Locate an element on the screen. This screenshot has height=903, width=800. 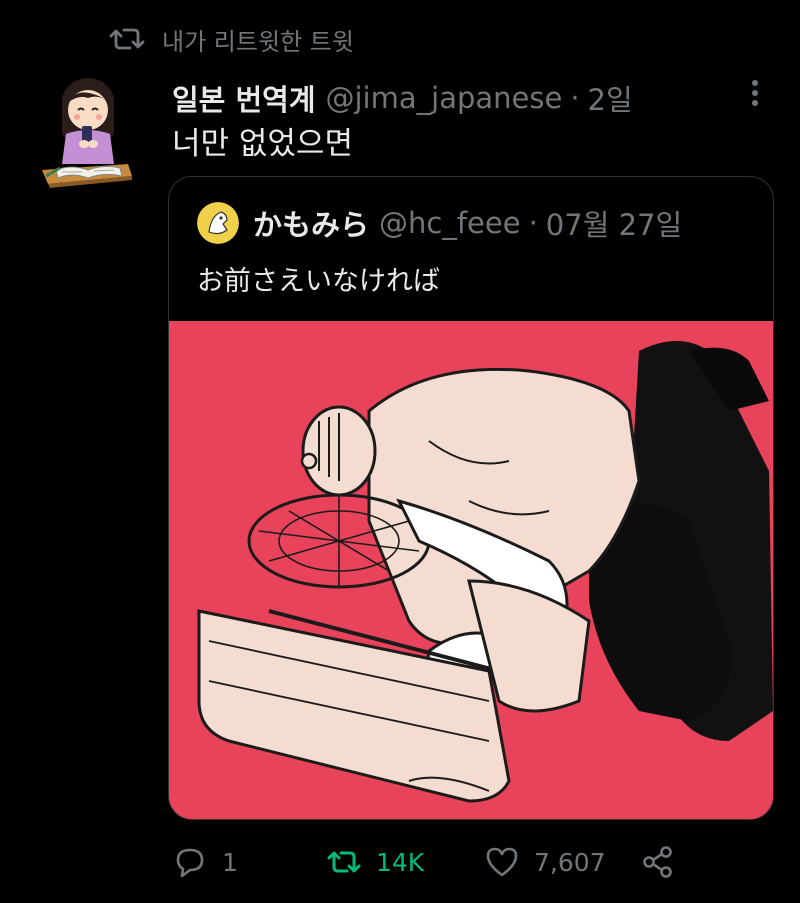
tweet-header: 일본 번역계 @jima_japanese · 2일 is located at coordinates (402, 98).